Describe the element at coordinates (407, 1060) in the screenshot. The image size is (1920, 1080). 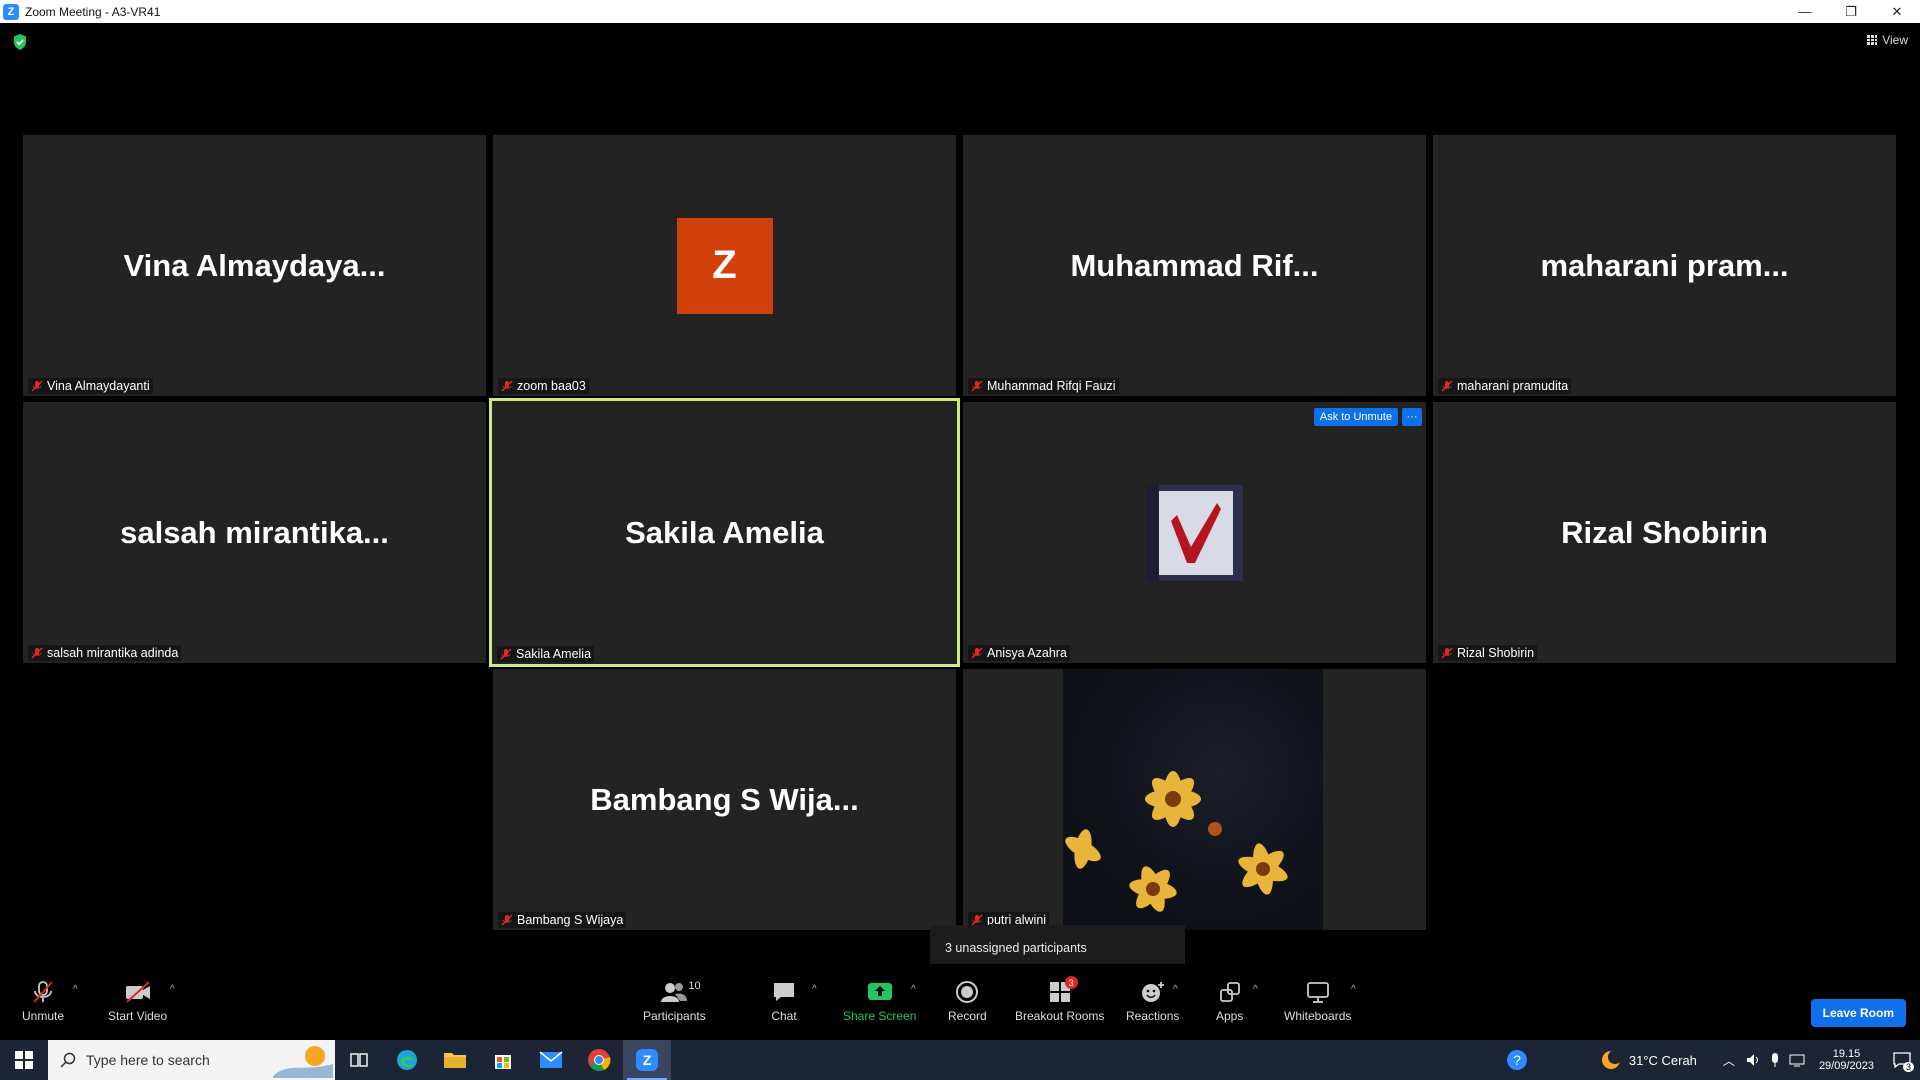
I see `edge-browser-button` at that location.